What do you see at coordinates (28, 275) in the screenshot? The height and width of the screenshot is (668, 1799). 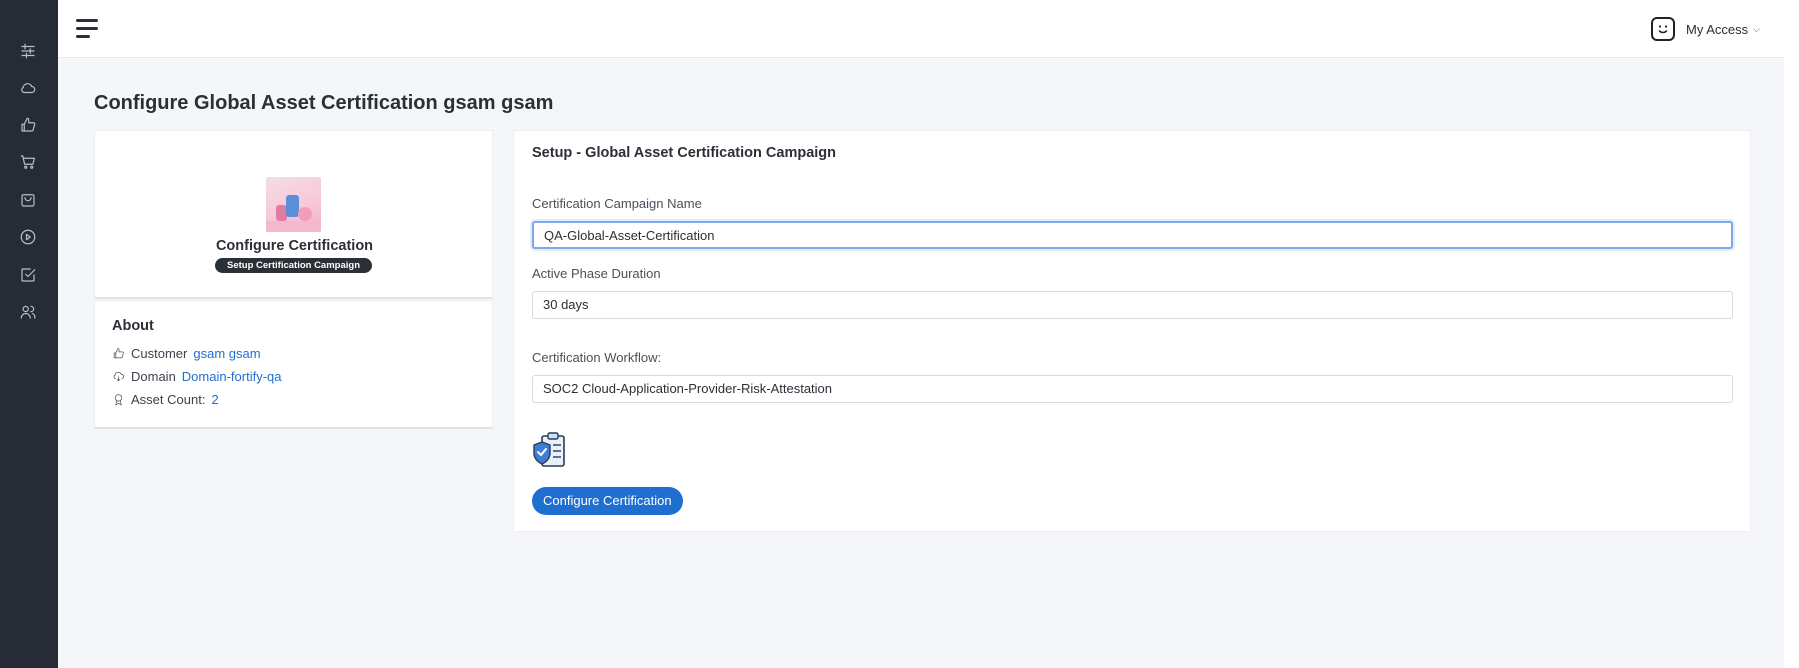 I see `checkbox-icon` at bounding box center [28, 275].